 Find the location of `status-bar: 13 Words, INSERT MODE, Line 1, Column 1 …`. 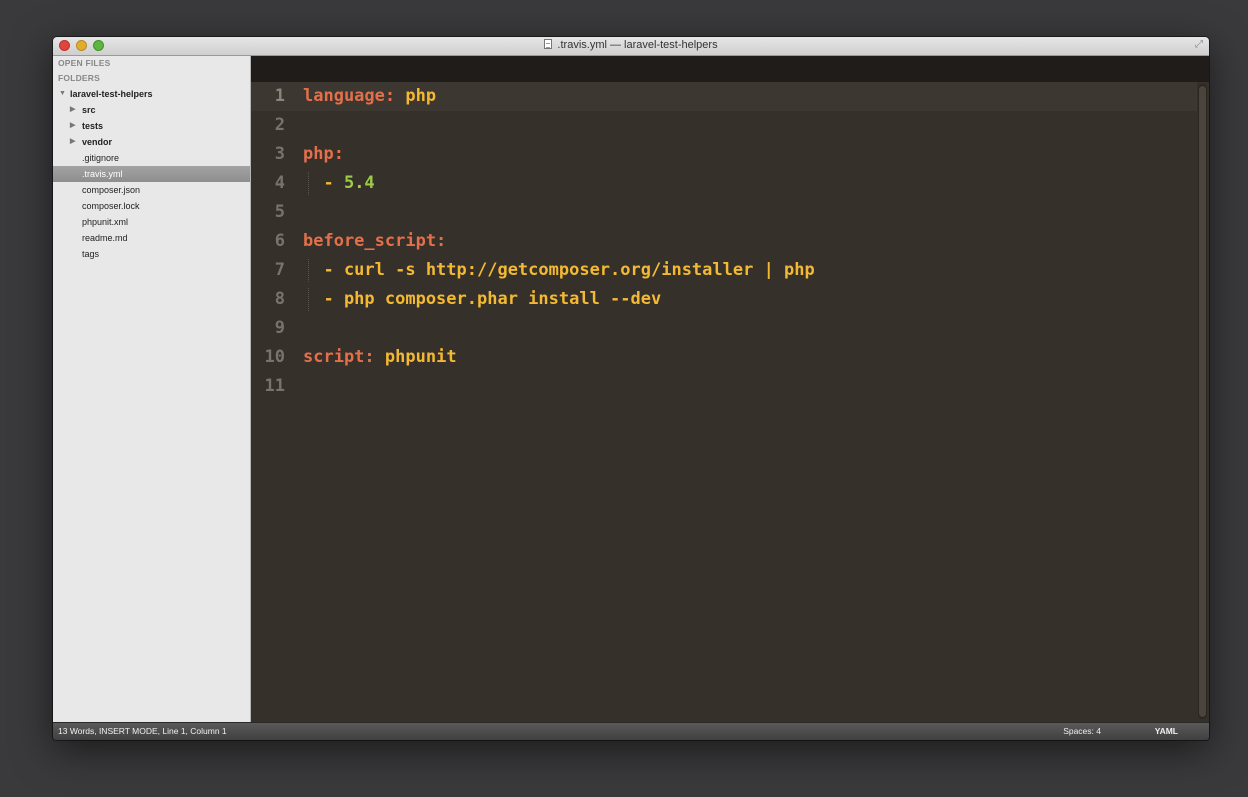

status-bar: 13 Words, INSERT MODE, Line 1, Column 1 … is located at coordinates (631, 731).